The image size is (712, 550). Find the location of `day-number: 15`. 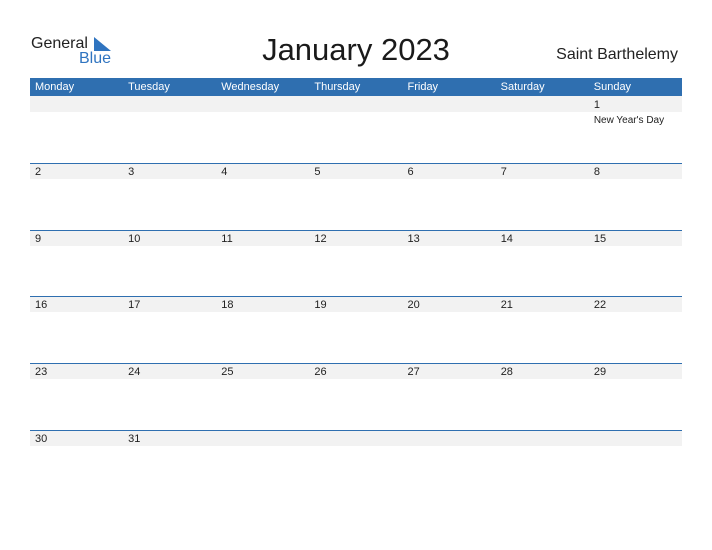

day-number: 15 is located at coordinates (600, 239).